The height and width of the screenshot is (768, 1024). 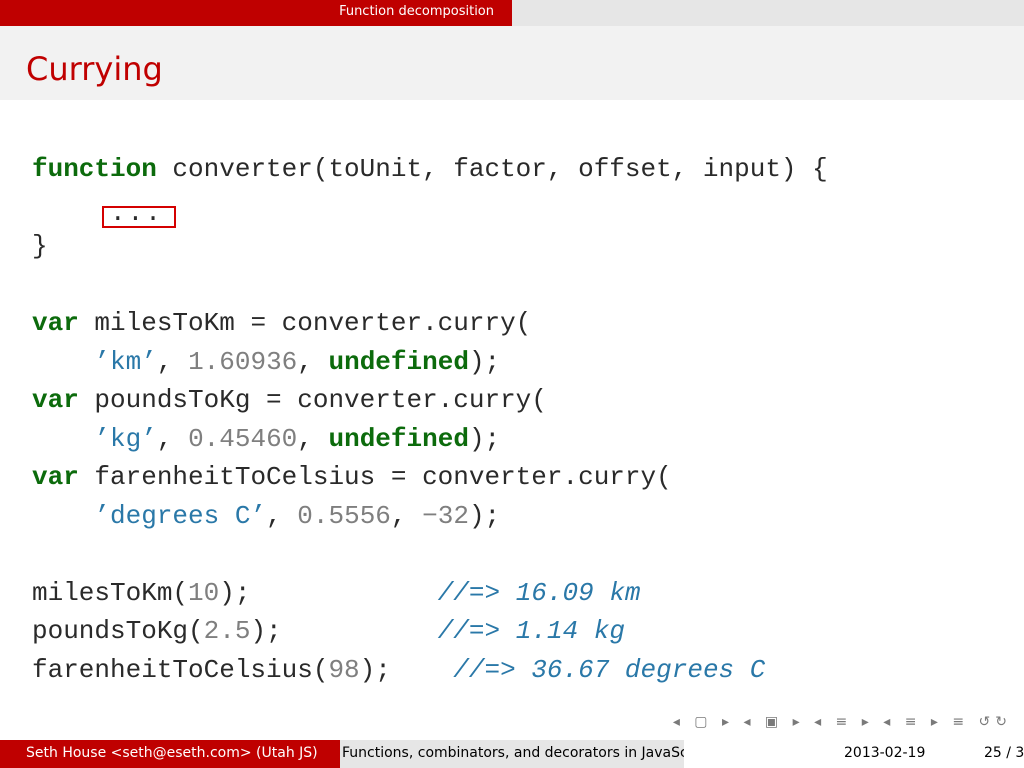 I want to click on code-token: ’kg’, so click(x=125, y=438).